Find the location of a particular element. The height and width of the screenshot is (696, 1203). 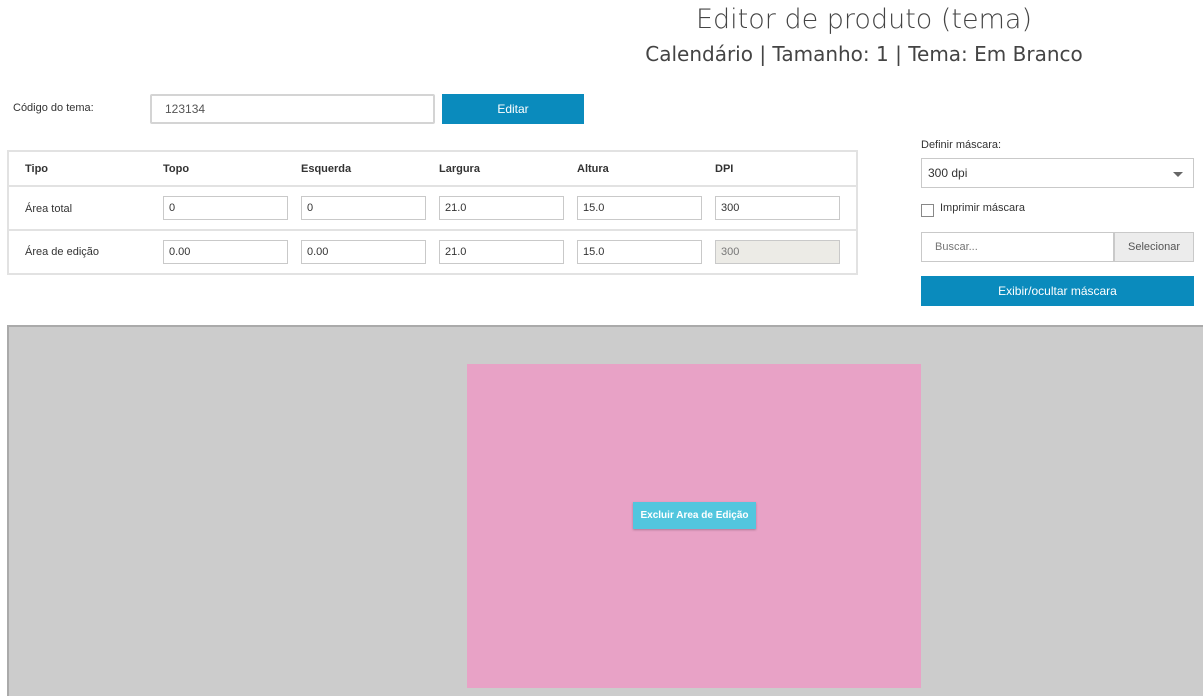

chevron-down-icon is located at coordinates (1178, 174).